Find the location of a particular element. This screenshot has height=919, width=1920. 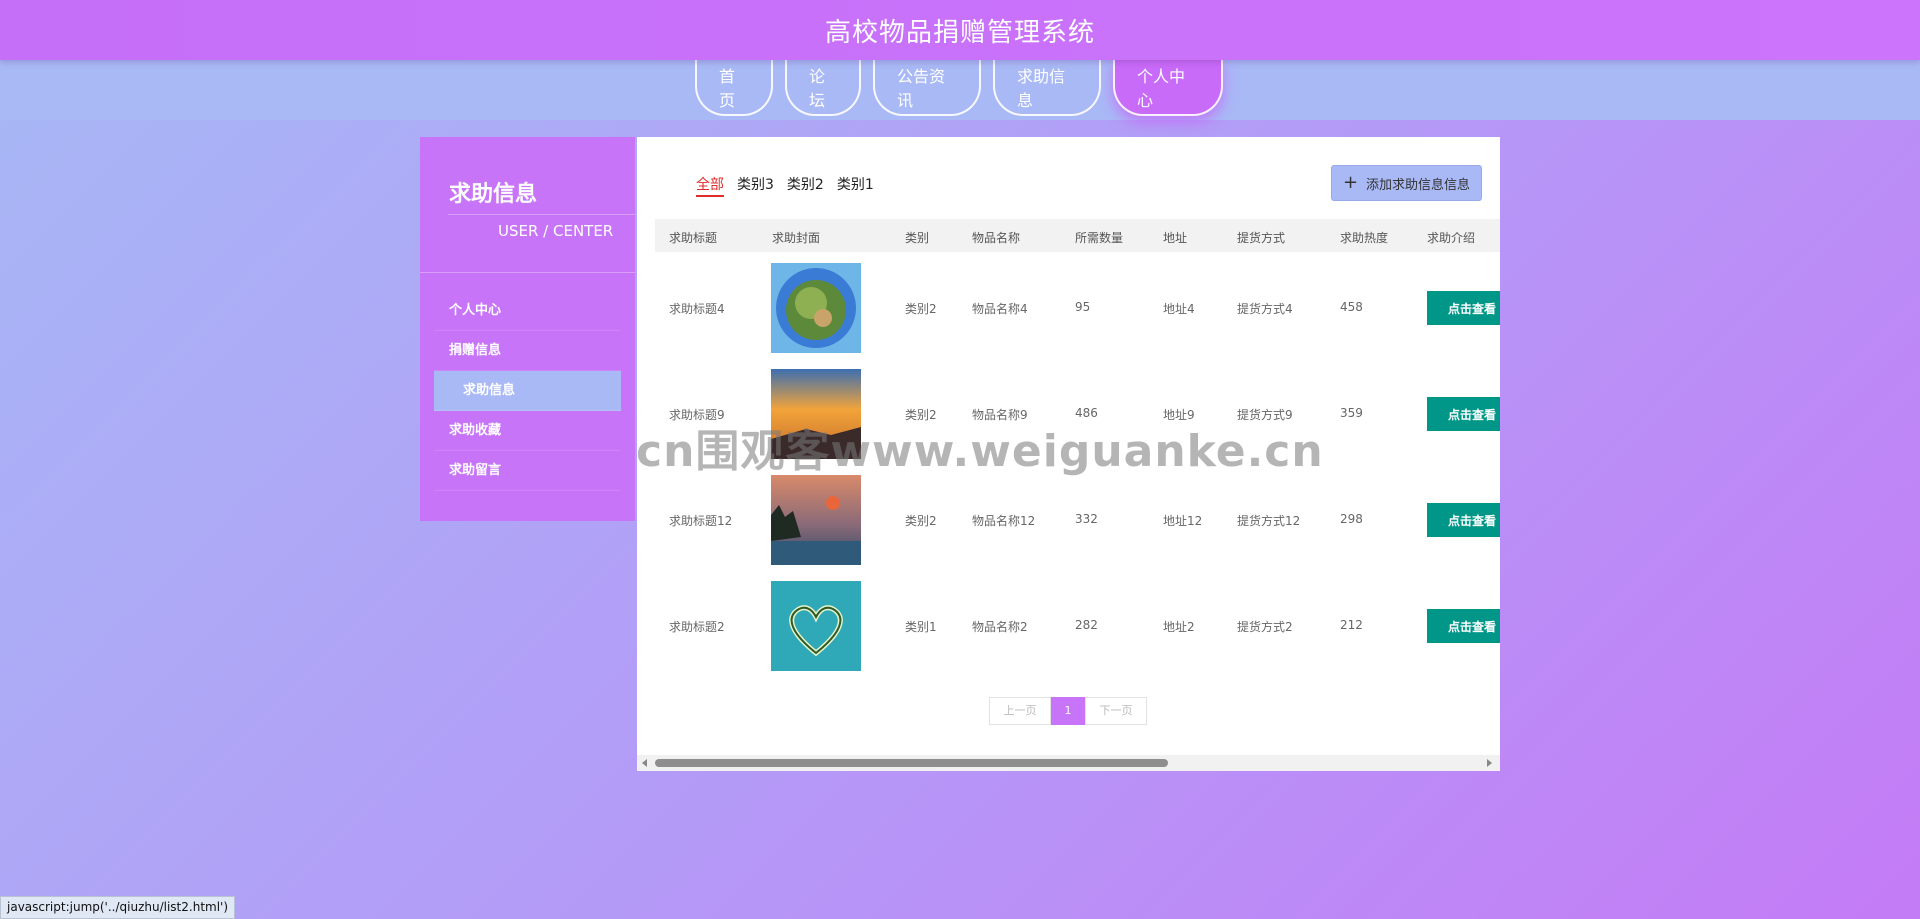

horizontal-scrollbar is located at coordinates (1068, 763).